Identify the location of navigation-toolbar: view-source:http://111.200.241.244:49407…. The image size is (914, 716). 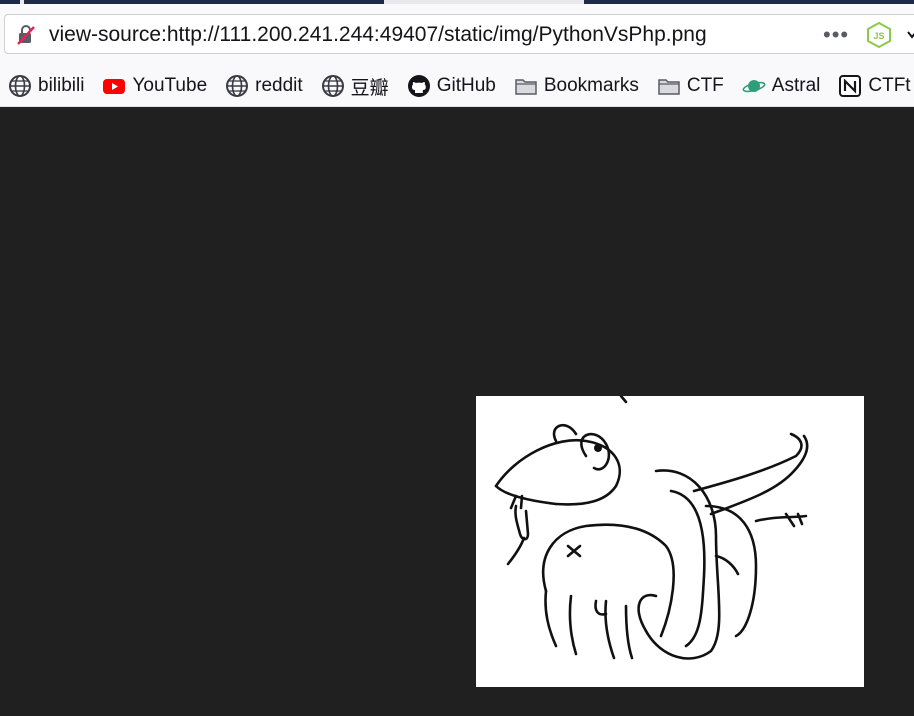
(457, 35).